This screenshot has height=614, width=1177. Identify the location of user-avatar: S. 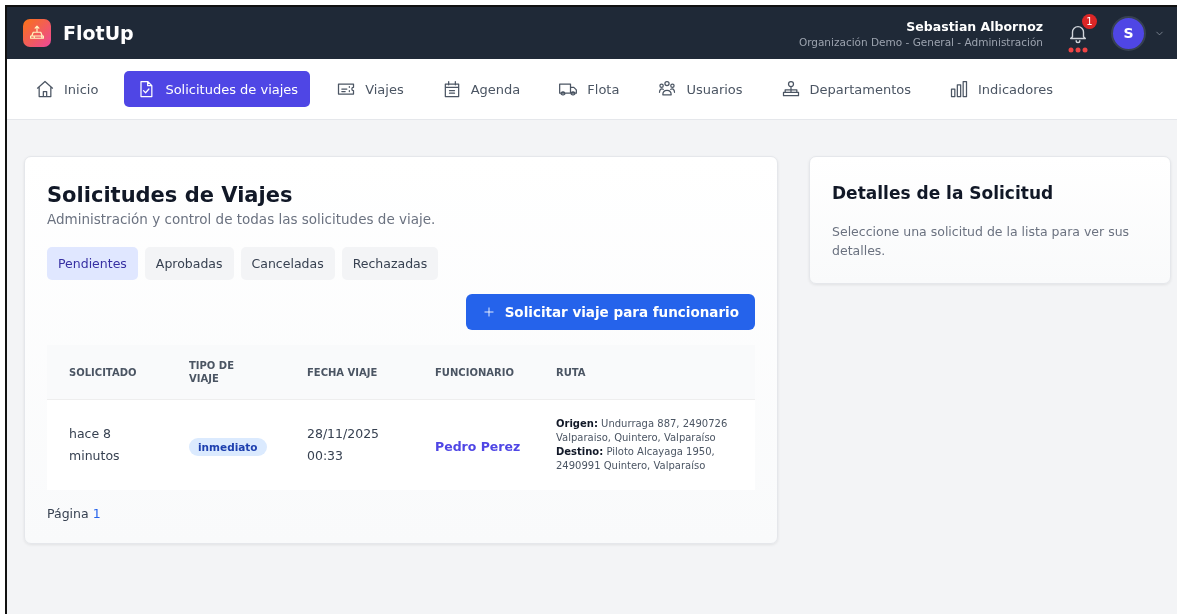
(1128, 33).